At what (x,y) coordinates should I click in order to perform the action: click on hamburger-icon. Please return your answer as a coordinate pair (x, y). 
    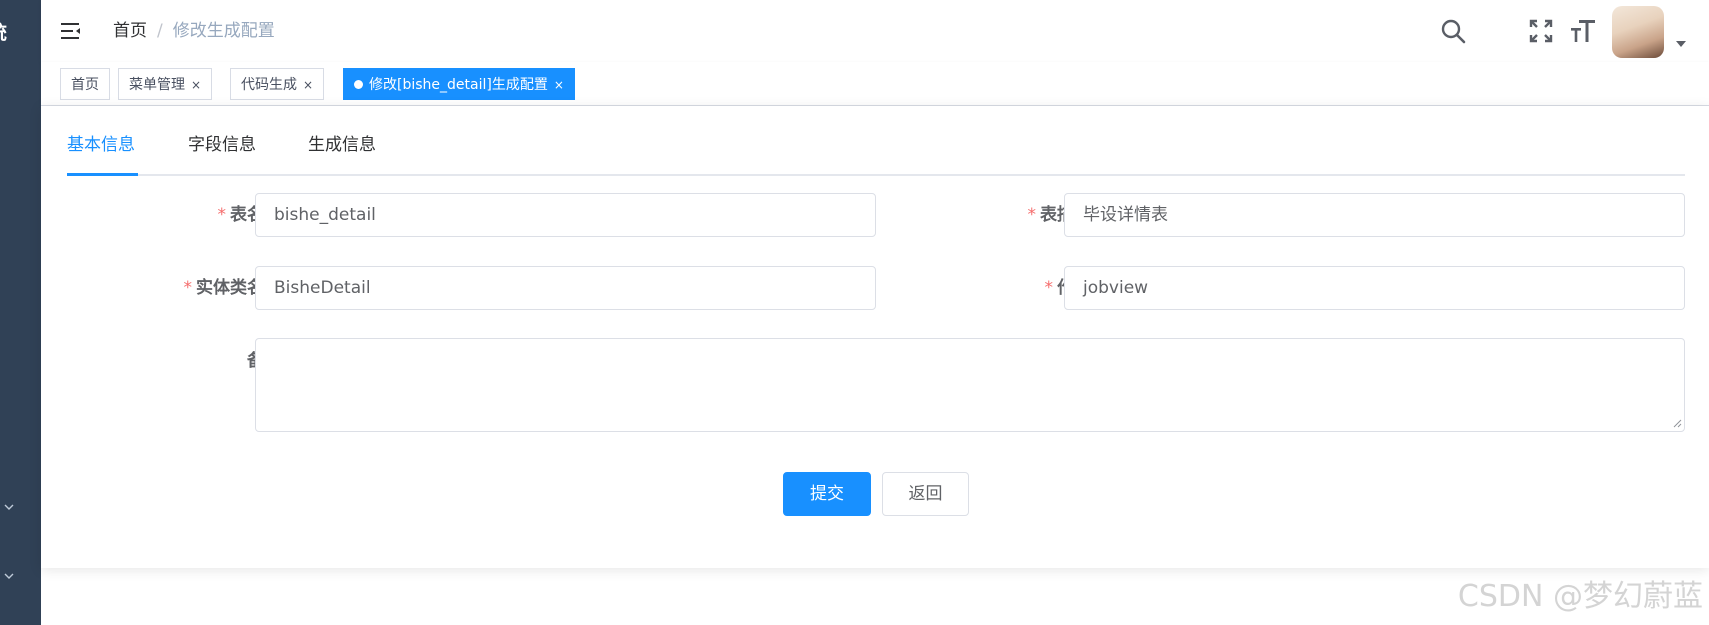
    Looking at the image, I should click on (71, 31).